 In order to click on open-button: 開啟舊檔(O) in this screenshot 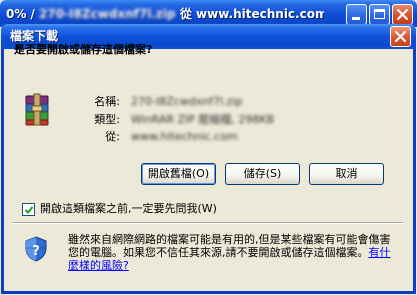, I will do `click(178, 174)`.